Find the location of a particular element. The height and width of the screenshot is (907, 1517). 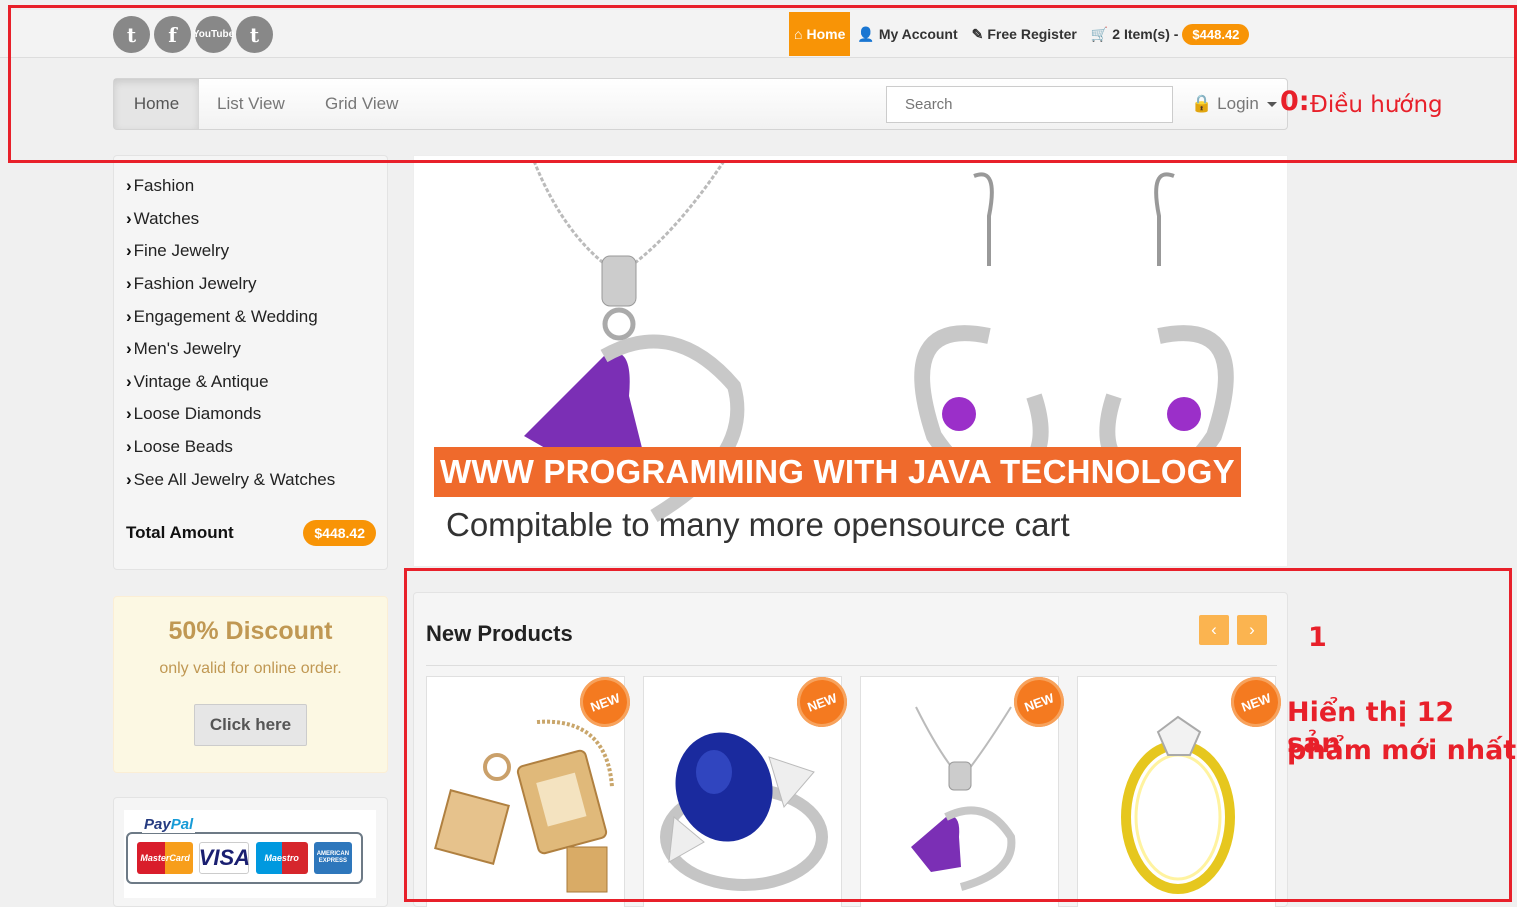

category-label: Watches is located at coordinates (166, 218).